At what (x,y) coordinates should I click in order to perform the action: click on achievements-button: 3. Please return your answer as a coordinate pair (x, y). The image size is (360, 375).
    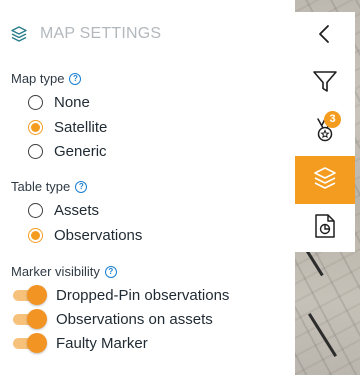
    Looking at the image, I should click on (325, 132).